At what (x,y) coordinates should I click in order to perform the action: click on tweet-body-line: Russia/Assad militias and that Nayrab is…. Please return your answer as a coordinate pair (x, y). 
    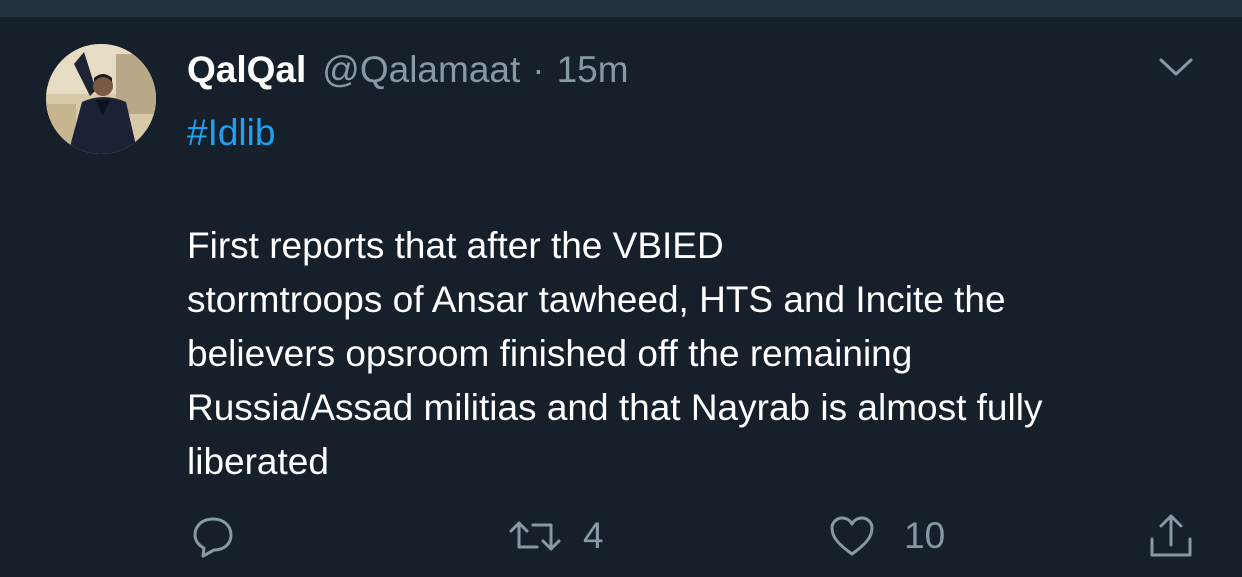
    Looking at the image, I should click on (615, 407).